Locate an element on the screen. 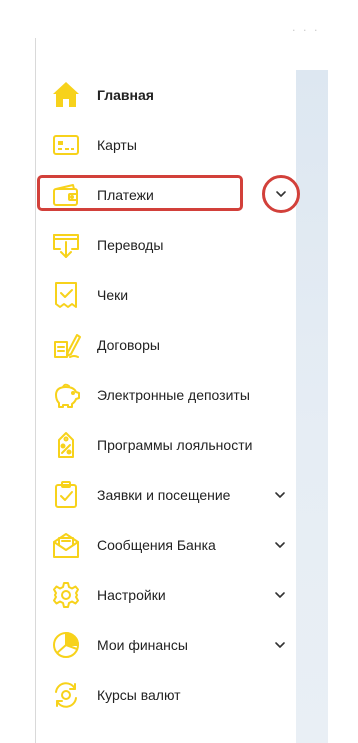  sidebar-item-label: Главная is located at coordinates (125, 95).